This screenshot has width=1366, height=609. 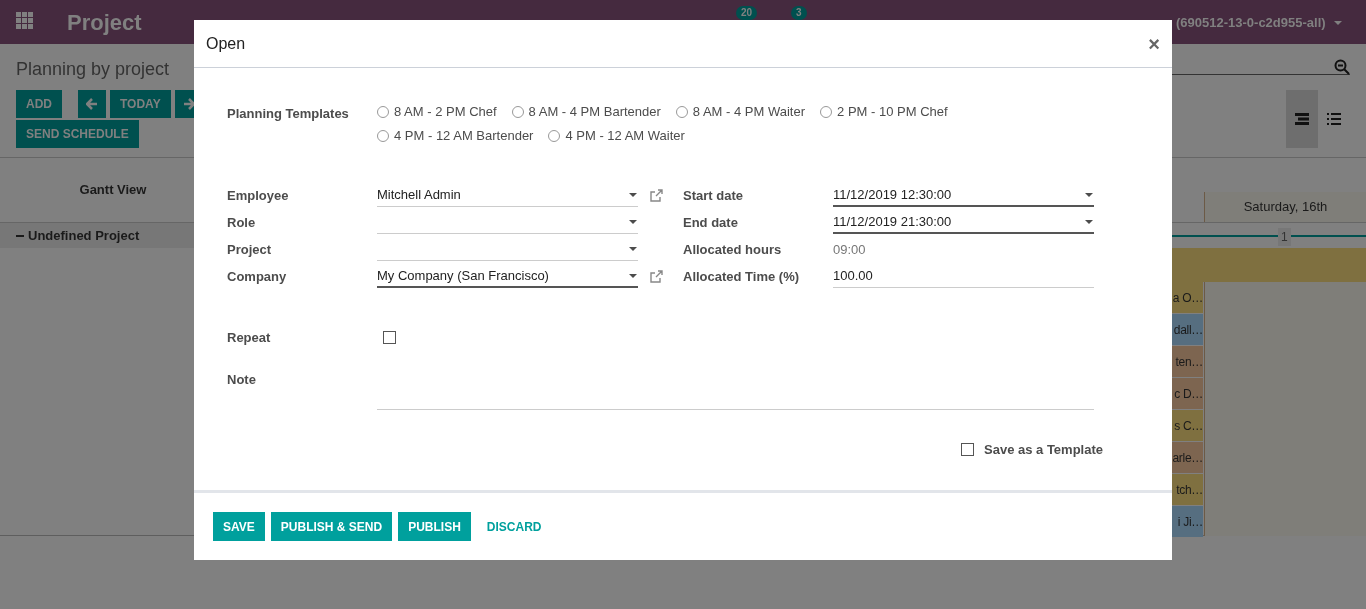 What do you see at coordinates (586, 112) in the screenshot?
I see `radio-option: 8 AM - 4 PM Bartender` at bounding box center [586, 112].